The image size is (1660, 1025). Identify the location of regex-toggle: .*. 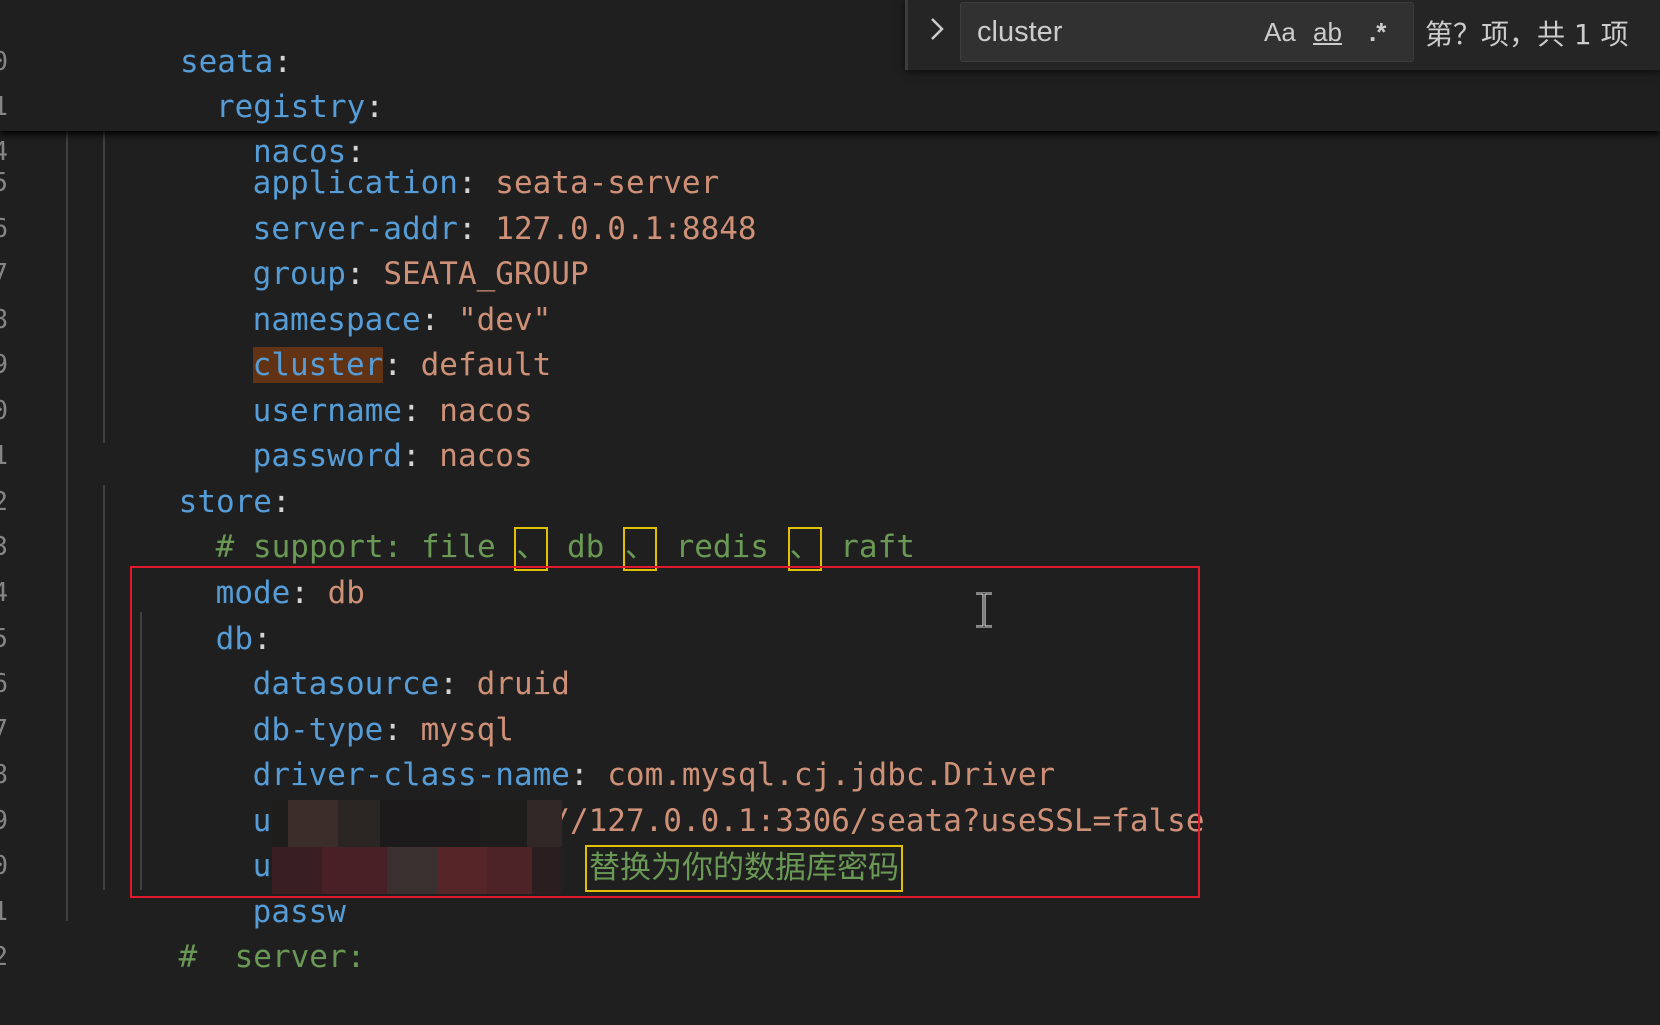
(1377, 32).